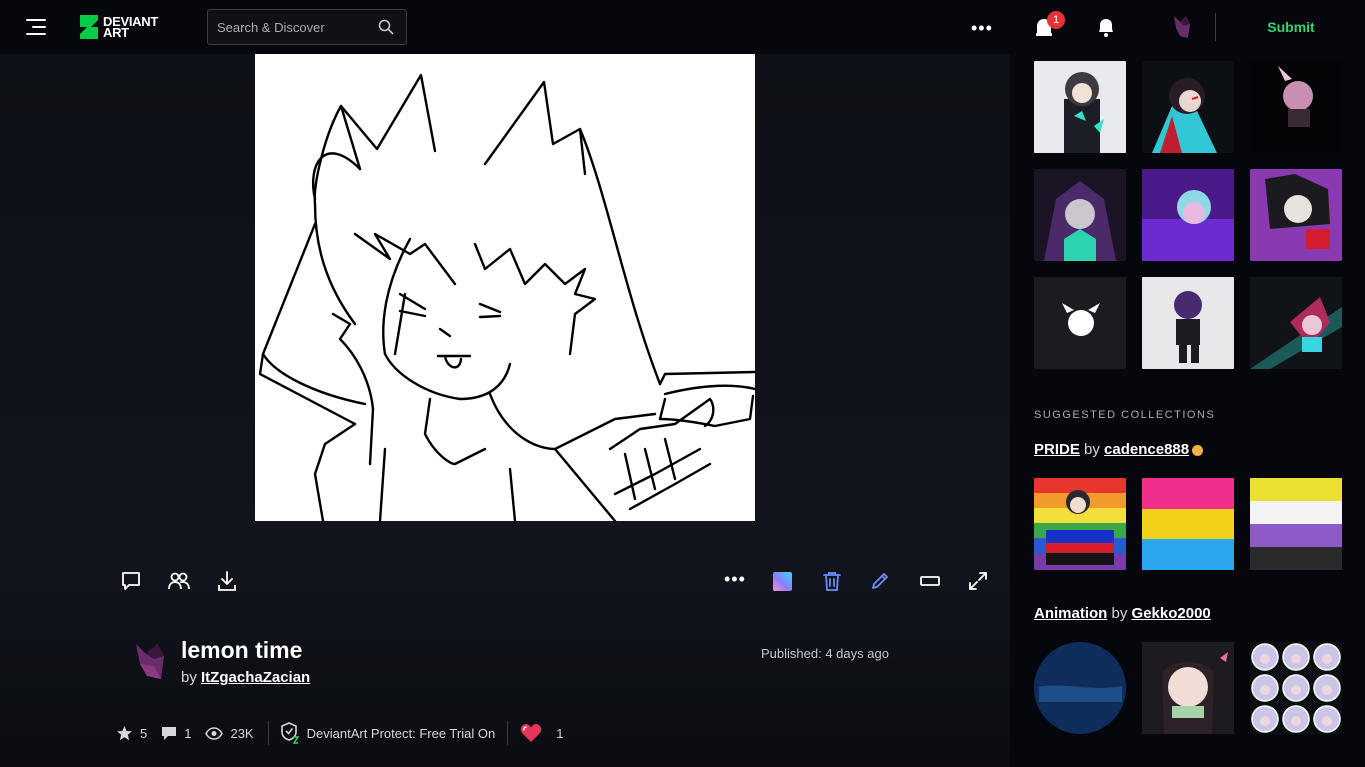 Image resolution: width=1365 pixels, height=767 pixels. I want to click on heart-icon, so click(531, 733).